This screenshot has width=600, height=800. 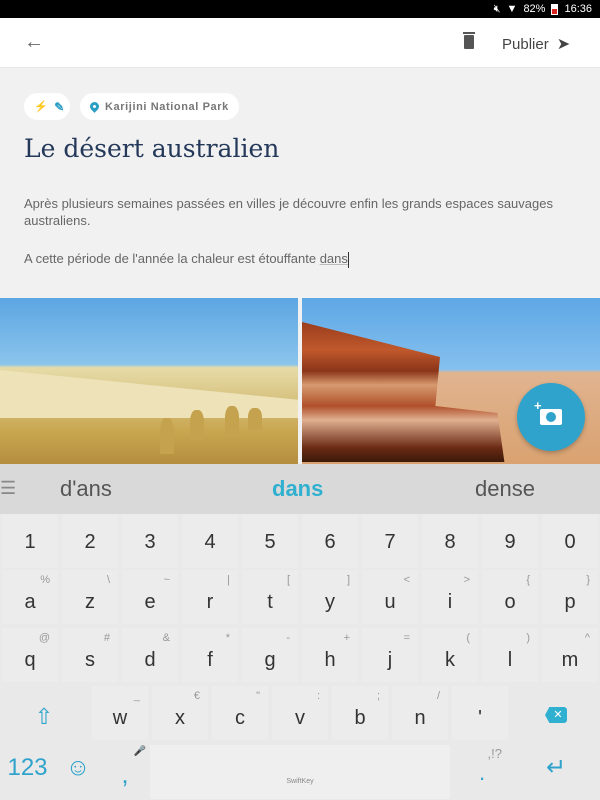 I want to click on key-apostrophe: ', so click(x=480, y=713).